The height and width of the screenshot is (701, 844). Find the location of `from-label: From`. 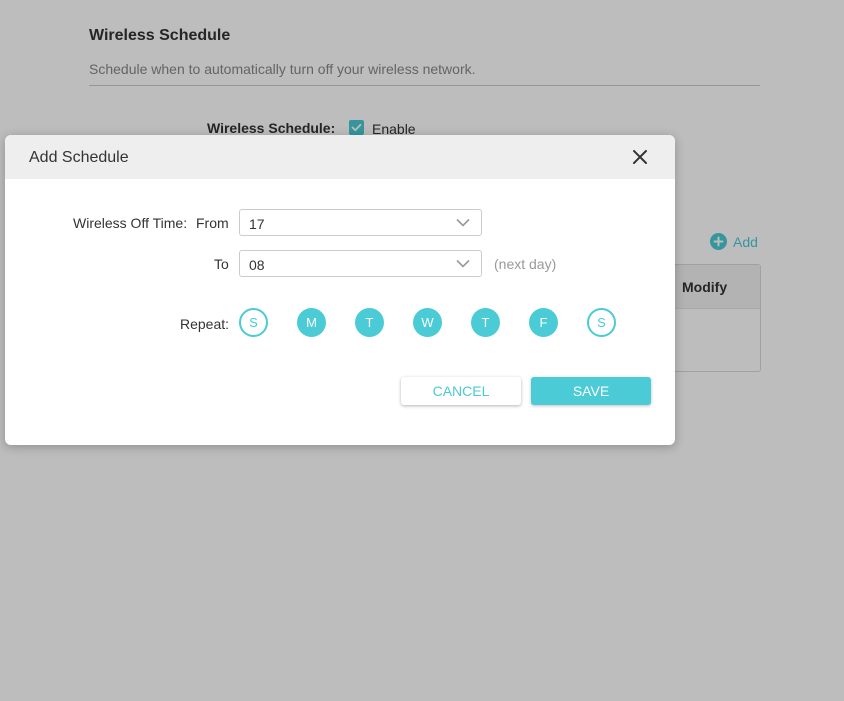

from-label: From is located at coordinates (212, 223).